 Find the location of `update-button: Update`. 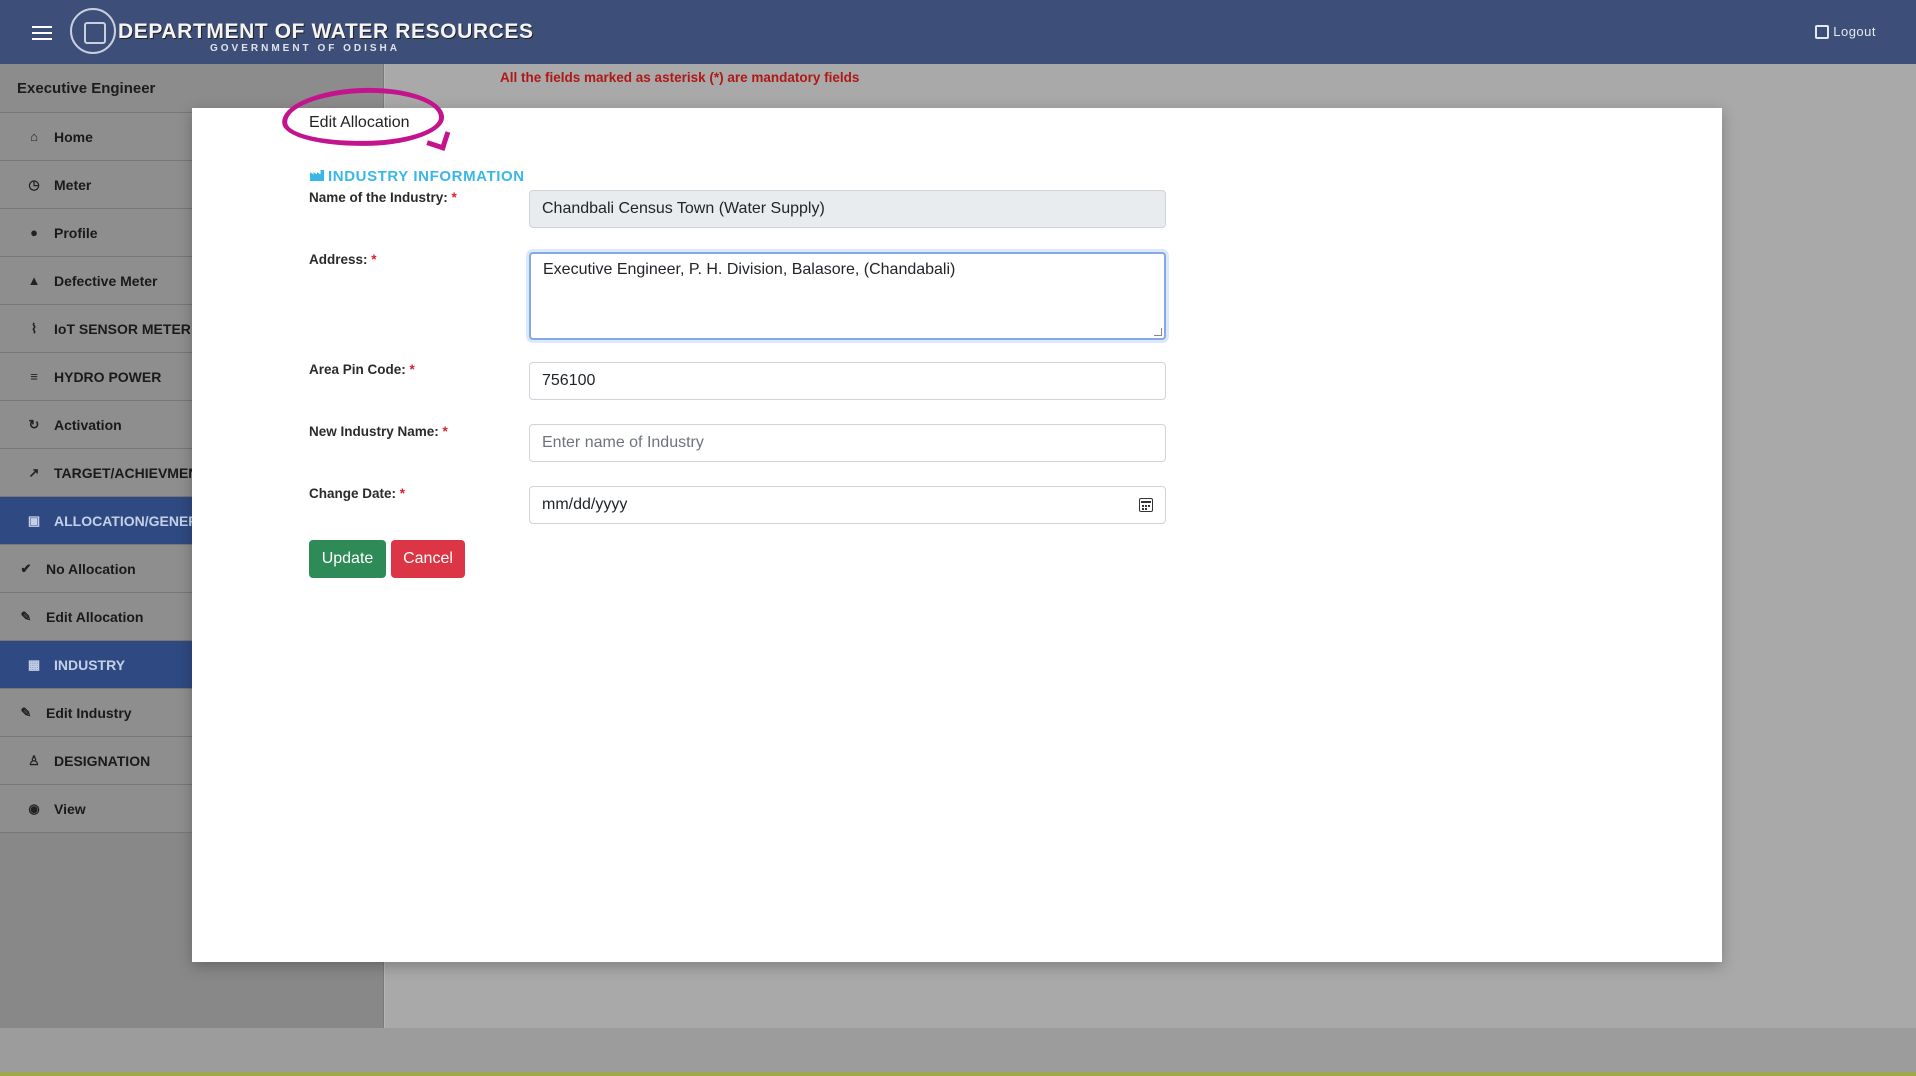

update-button: Update is located at coordinates (347, 559).